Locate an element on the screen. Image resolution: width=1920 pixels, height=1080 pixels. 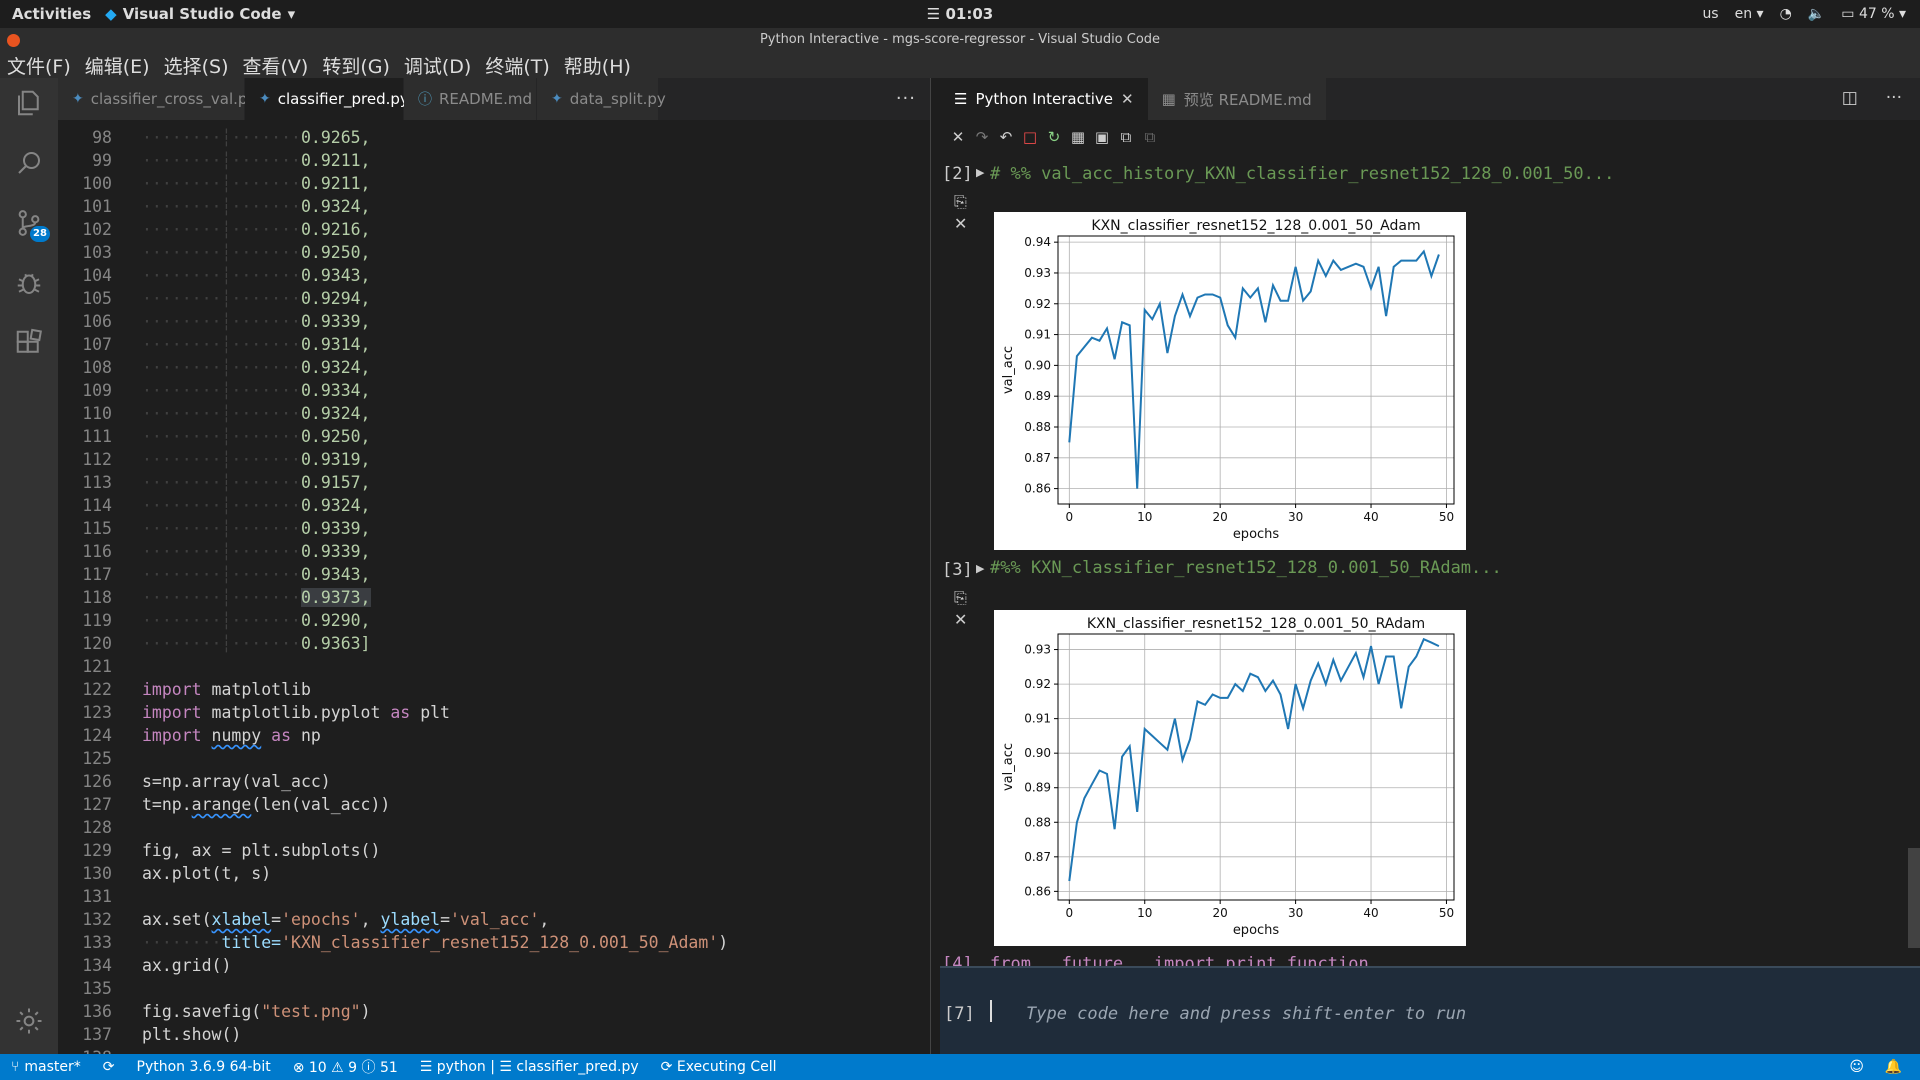
menu-item-1: 编辑(E) is located at coordinates (117, 65).